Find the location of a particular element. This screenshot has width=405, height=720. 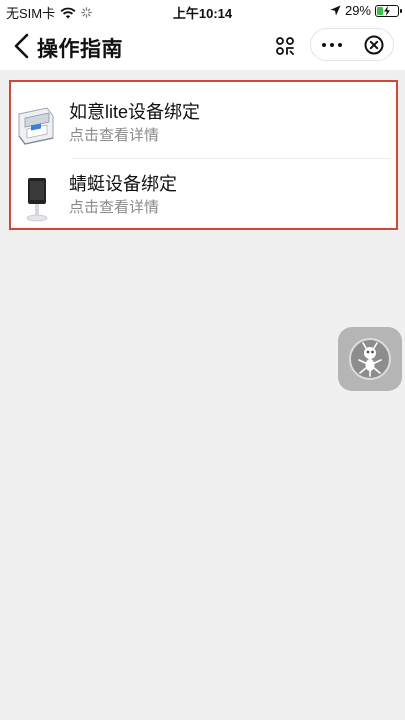

list-divider is located at coordinates (230, 158).